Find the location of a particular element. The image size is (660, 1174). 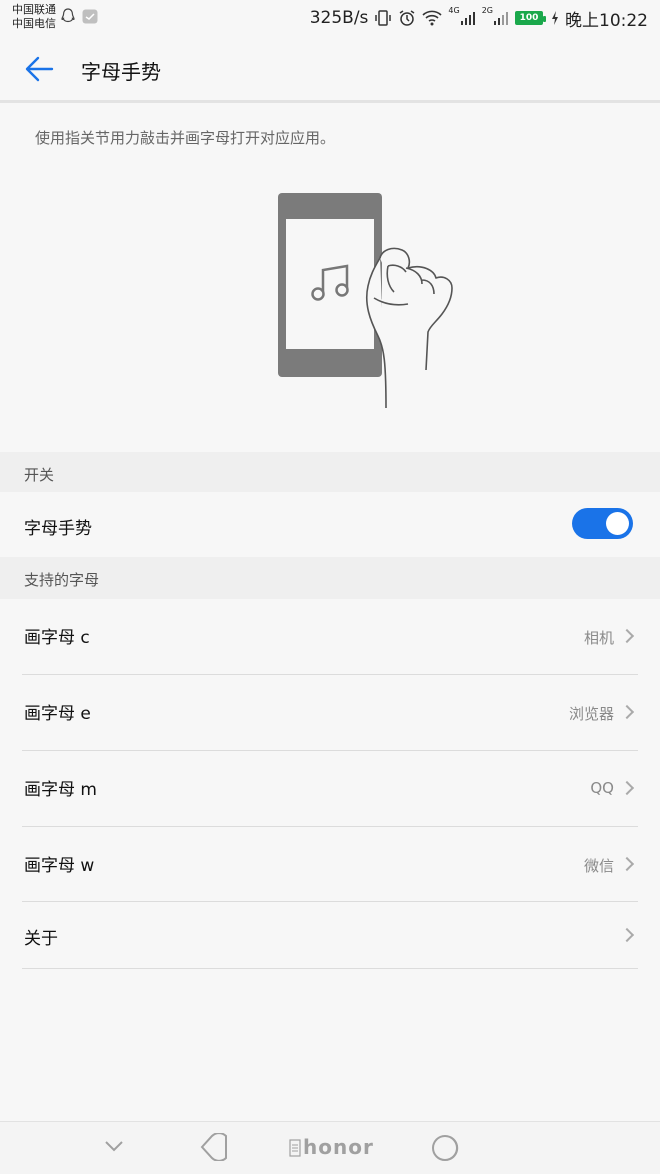

brand-logo: honor is located at coordinates (338, 1147).